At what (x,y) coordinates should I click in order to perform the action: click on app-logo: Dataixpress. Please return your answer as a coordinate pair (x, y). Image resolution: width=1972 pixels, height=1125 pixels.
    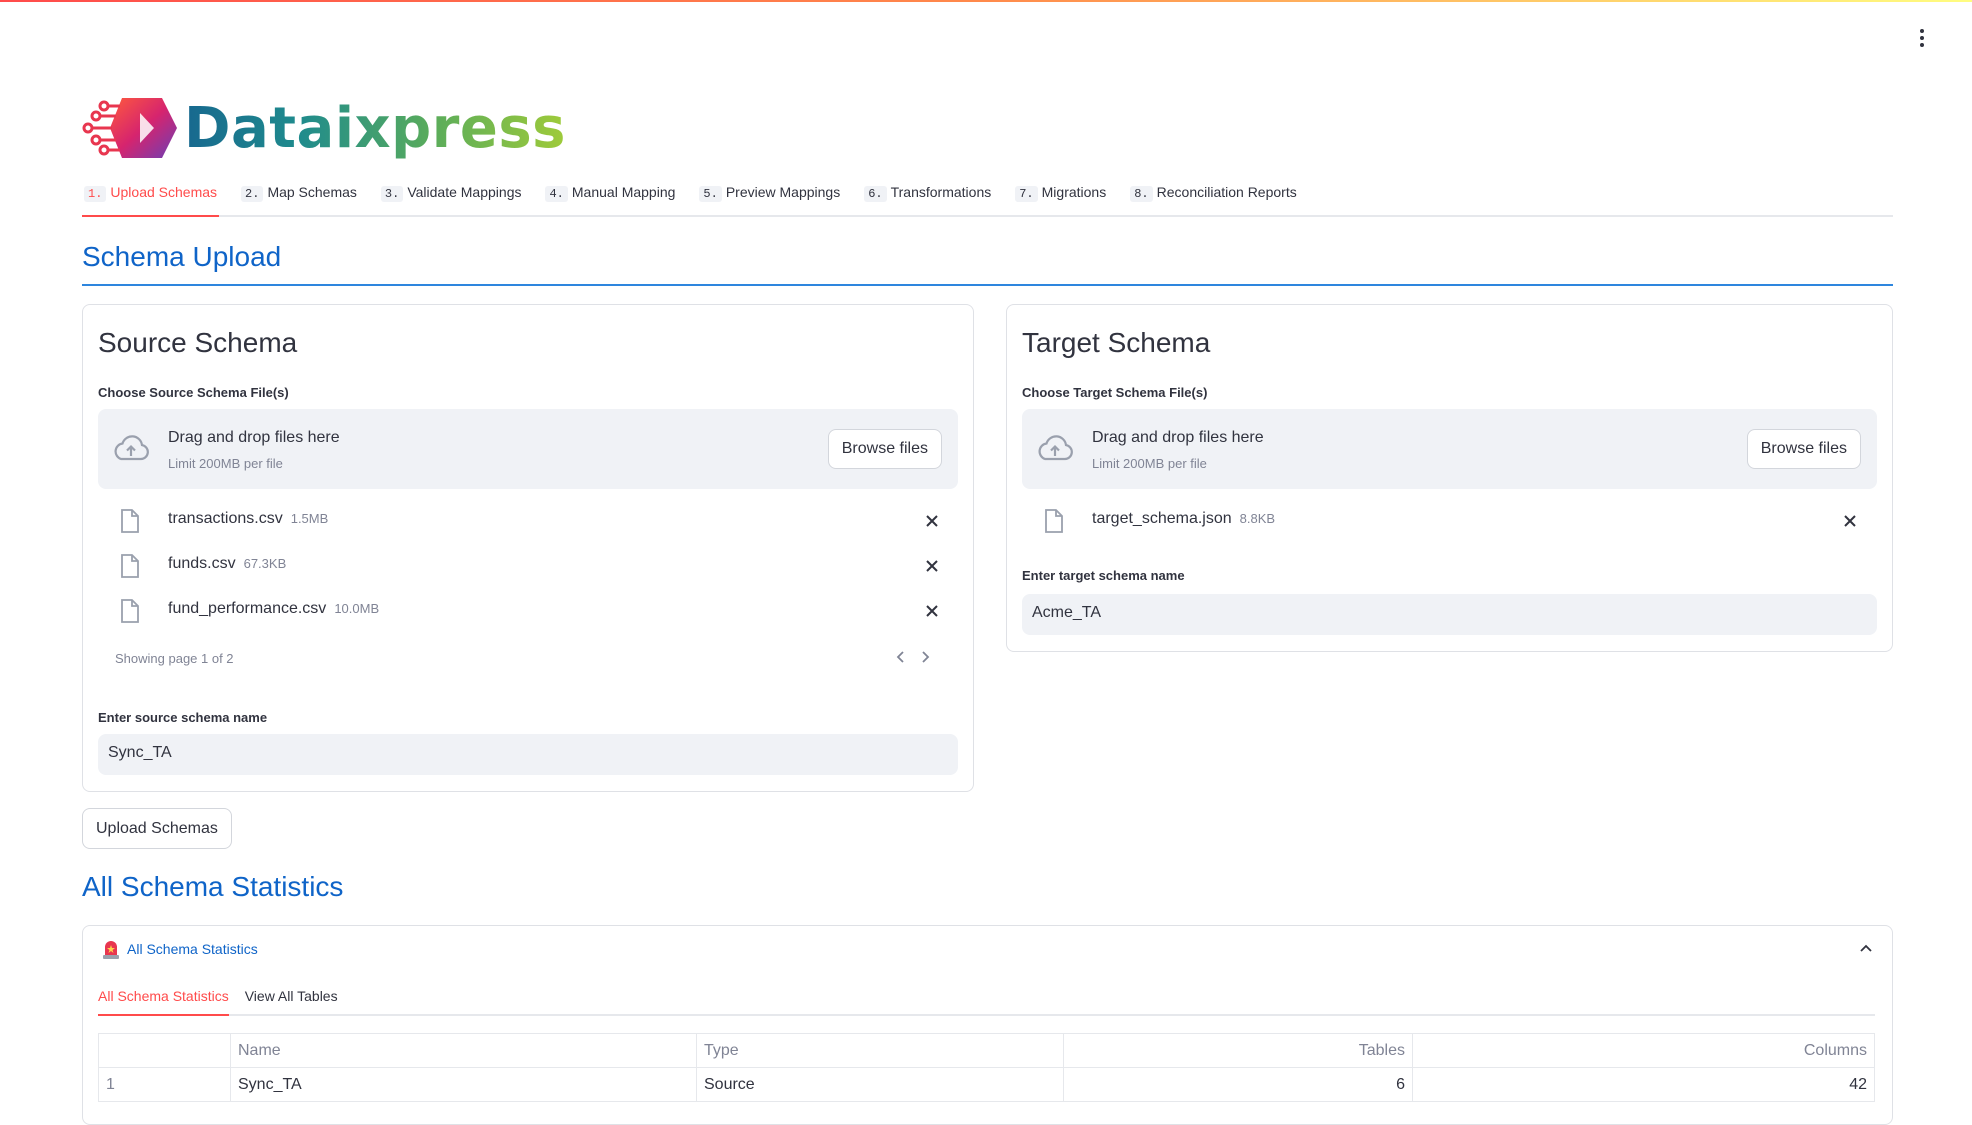
    Looking at the image, I should click on (324, 128).